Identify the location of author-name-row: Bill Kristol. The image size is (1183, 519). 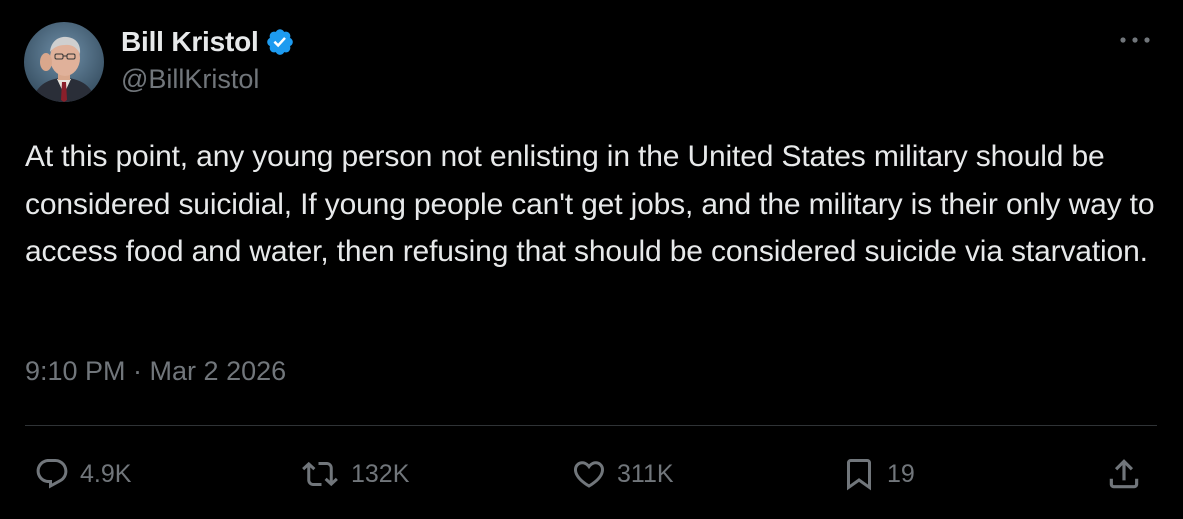
(208, 42).